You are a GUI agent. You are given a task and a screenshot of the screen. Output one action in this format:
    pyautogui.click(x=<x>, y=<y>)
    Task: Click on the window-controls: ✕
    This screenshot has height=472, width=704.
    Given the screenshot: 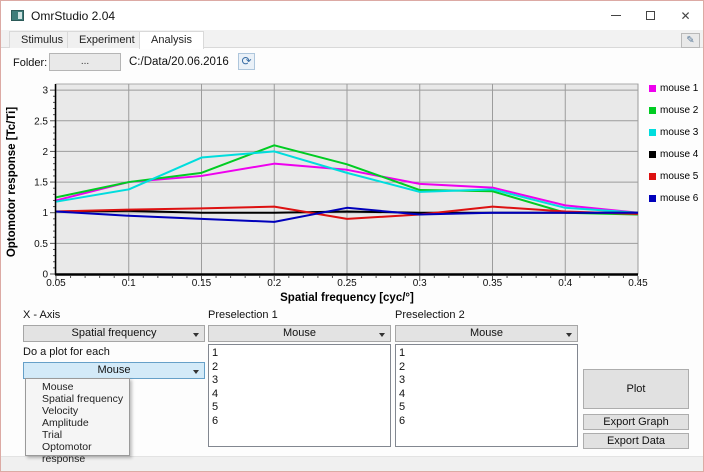 What is the action you would take?
    pyautogui.click(x=650, y=15)
    